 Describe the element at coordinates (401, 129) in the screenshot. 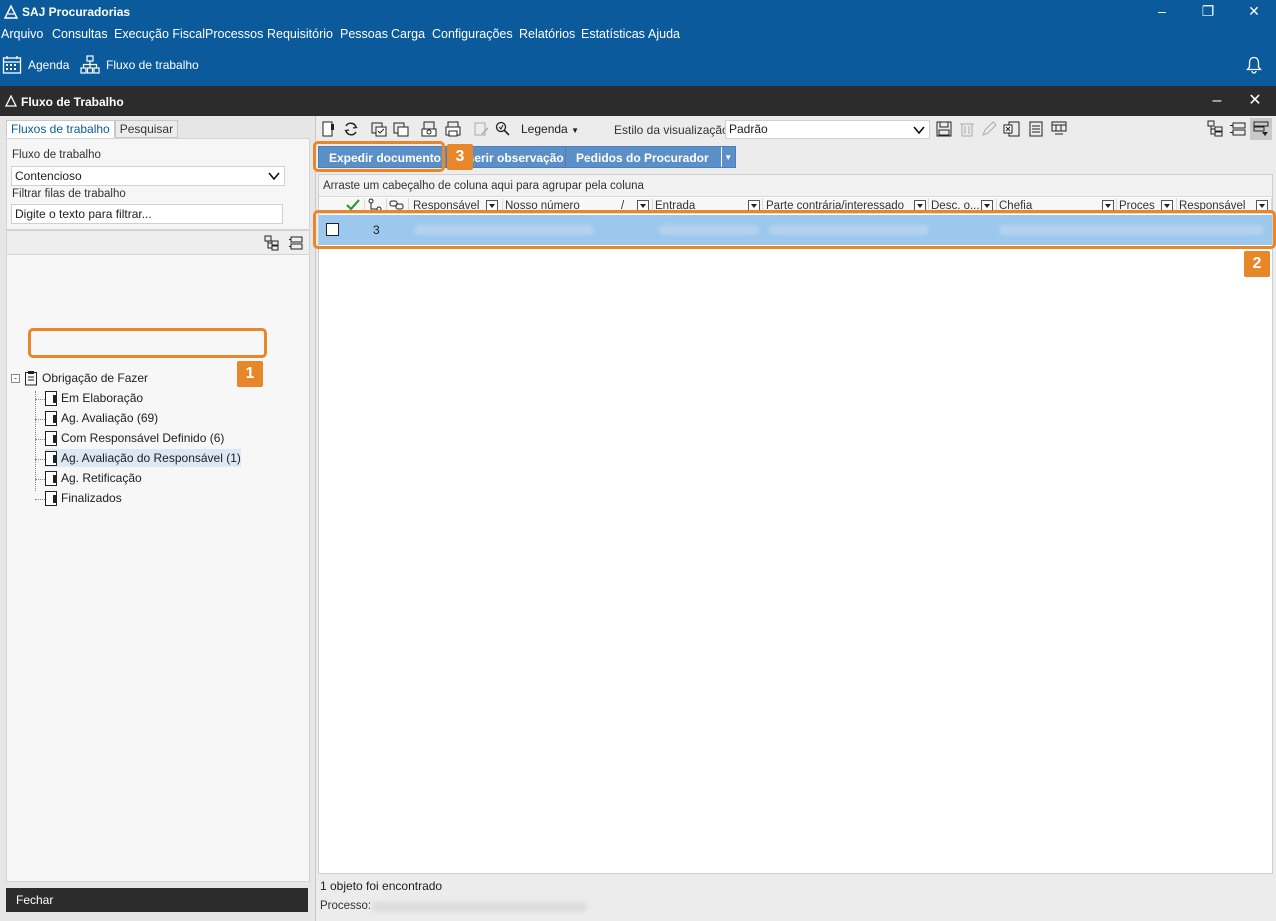

I see `copy-icon` at that location.